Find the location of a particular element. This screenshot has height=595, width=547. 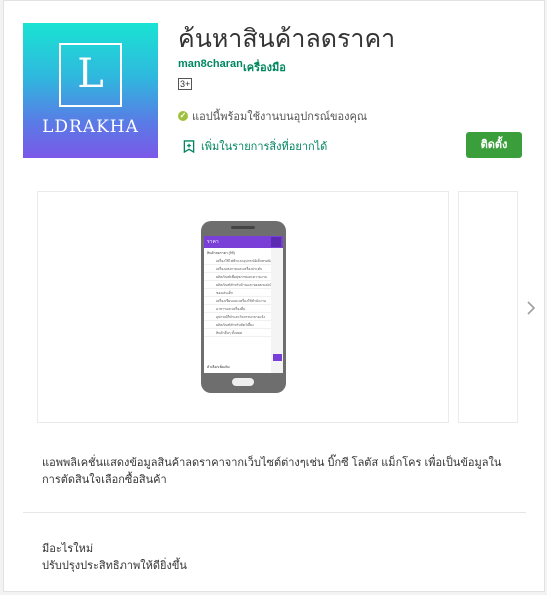

compatibility-text: แอปนี้พร้อมใช้งานบนอุปกรณ์ของคุณ is located at coordinates (280, 117).